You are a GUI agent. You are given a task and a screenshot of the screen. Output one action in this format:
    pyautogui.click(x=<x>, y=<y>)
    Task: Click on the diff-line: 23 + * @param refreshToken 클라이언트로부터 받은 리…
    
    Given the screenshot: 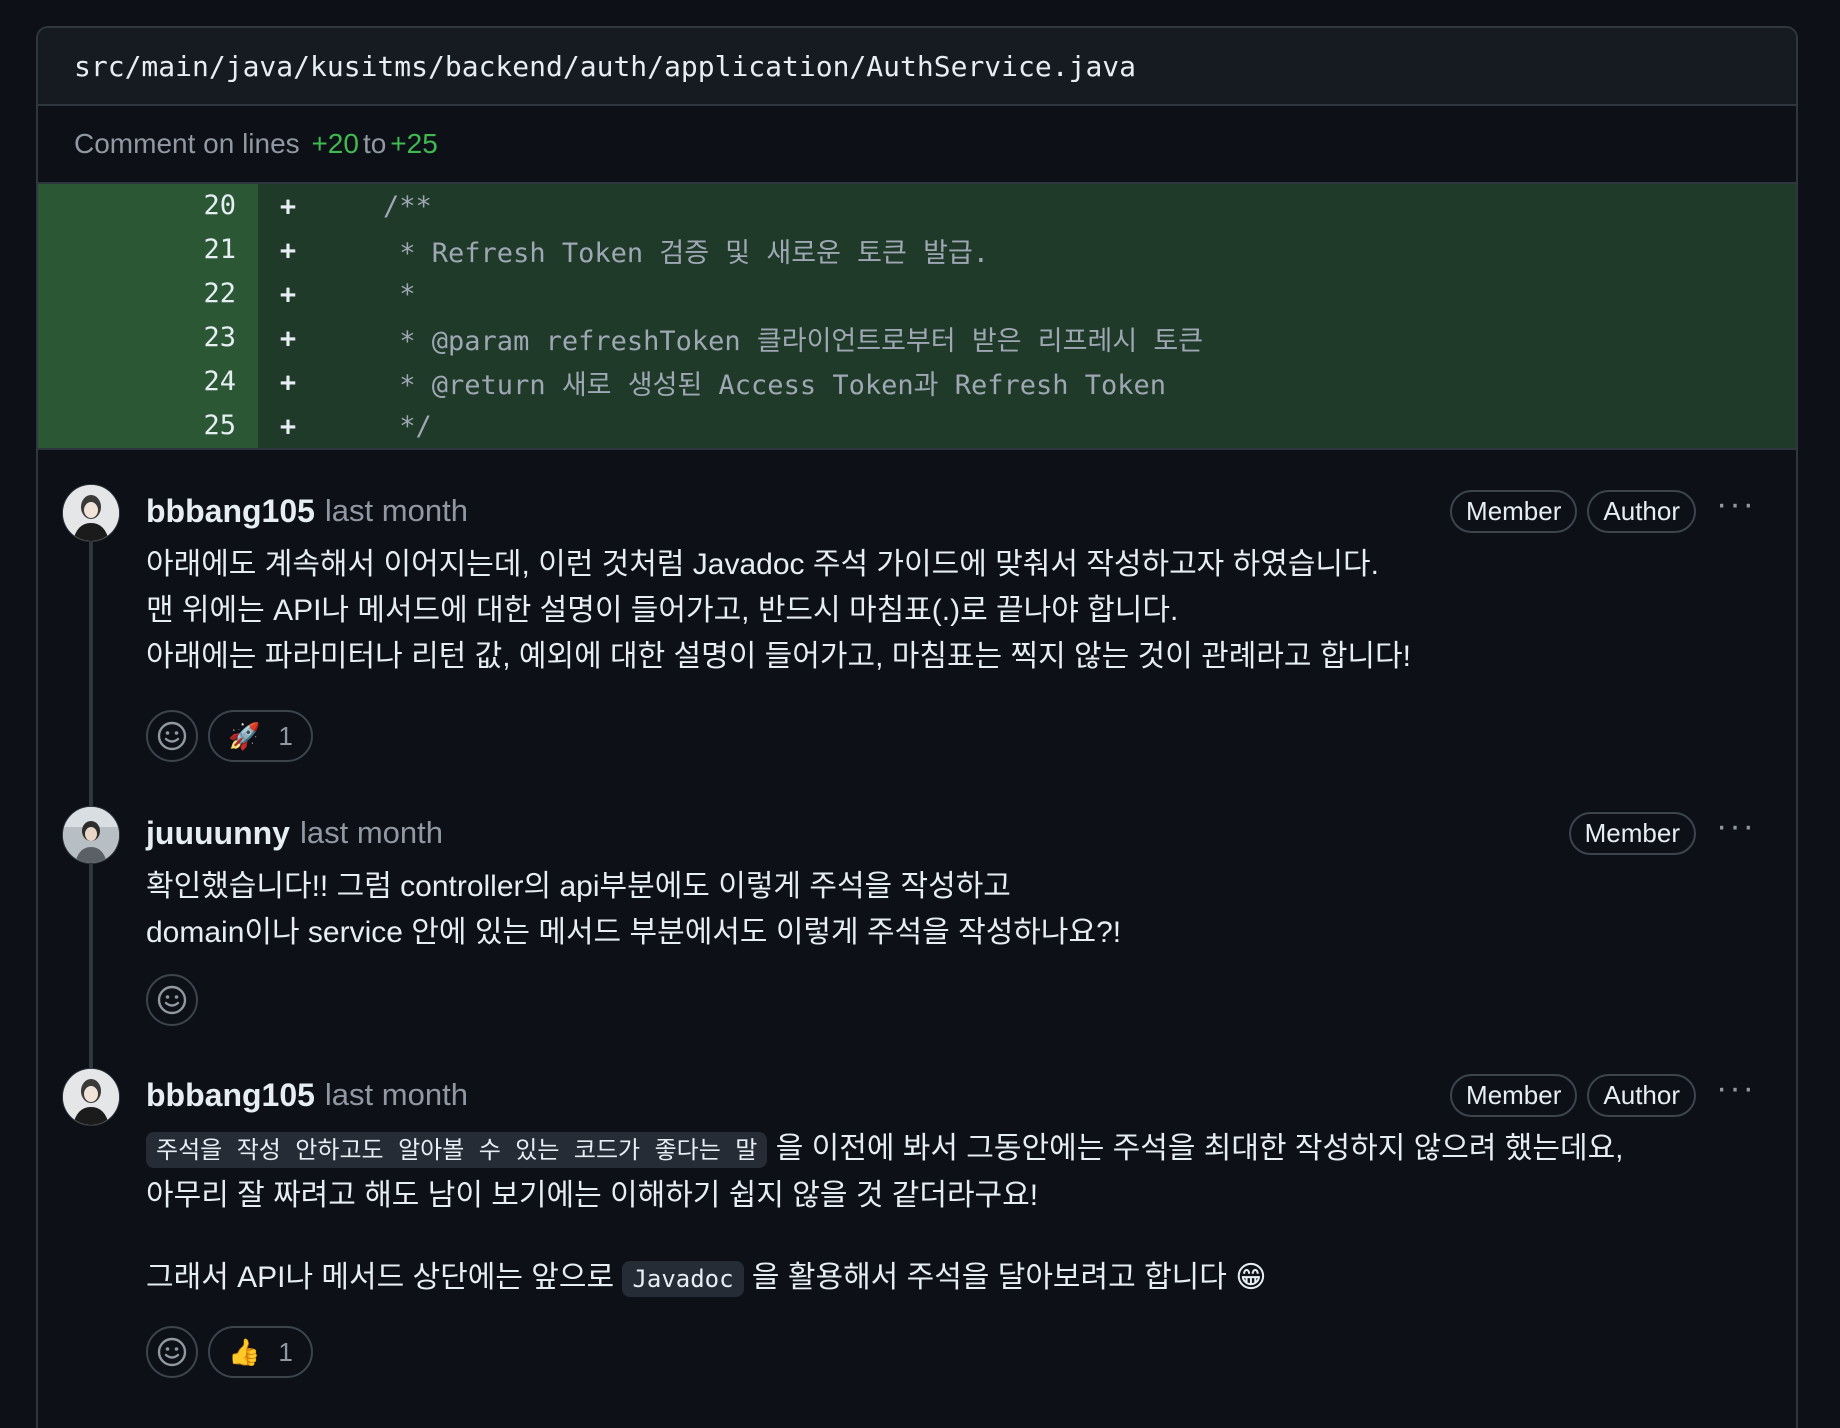 What is the action you would take?
    pyautogui.click(x=917, y=338)
    